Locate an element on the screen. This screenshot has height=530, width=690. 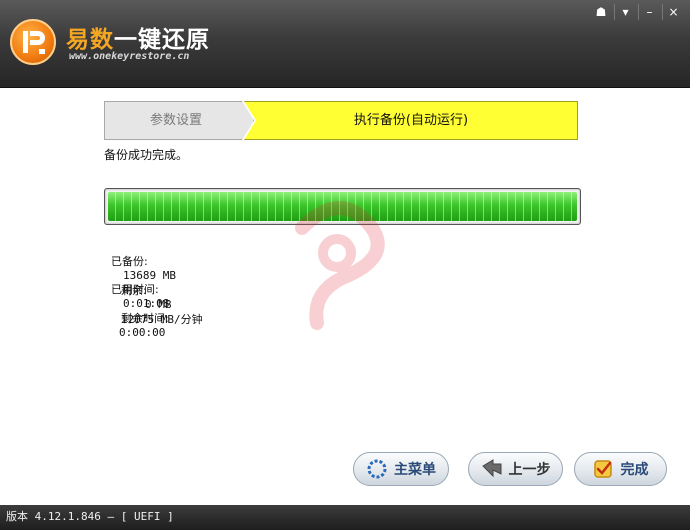
main-menu-button: 主菜单 is located at coordinates (401, 469).